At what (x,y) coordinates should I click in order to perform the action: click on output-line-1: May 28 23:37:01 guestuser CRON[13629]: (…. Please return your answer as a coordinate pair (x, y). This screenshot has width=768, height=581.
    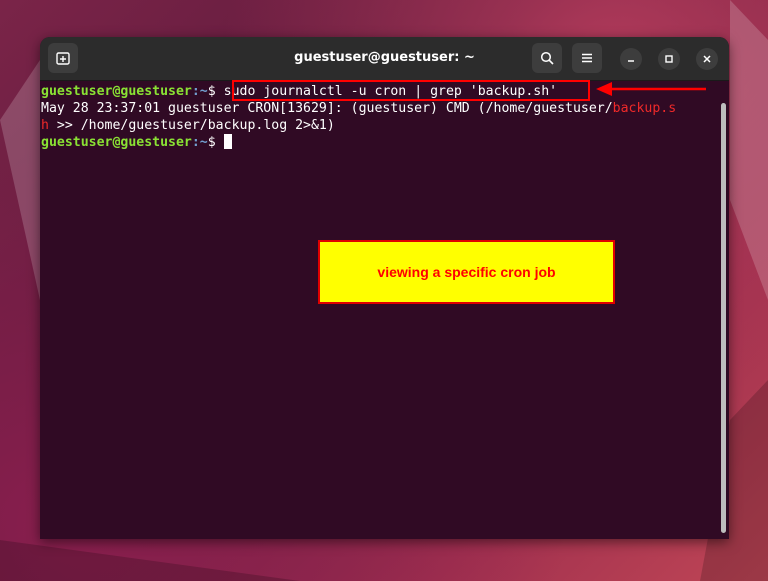
    Looking at the image, I should click on (358, 108).